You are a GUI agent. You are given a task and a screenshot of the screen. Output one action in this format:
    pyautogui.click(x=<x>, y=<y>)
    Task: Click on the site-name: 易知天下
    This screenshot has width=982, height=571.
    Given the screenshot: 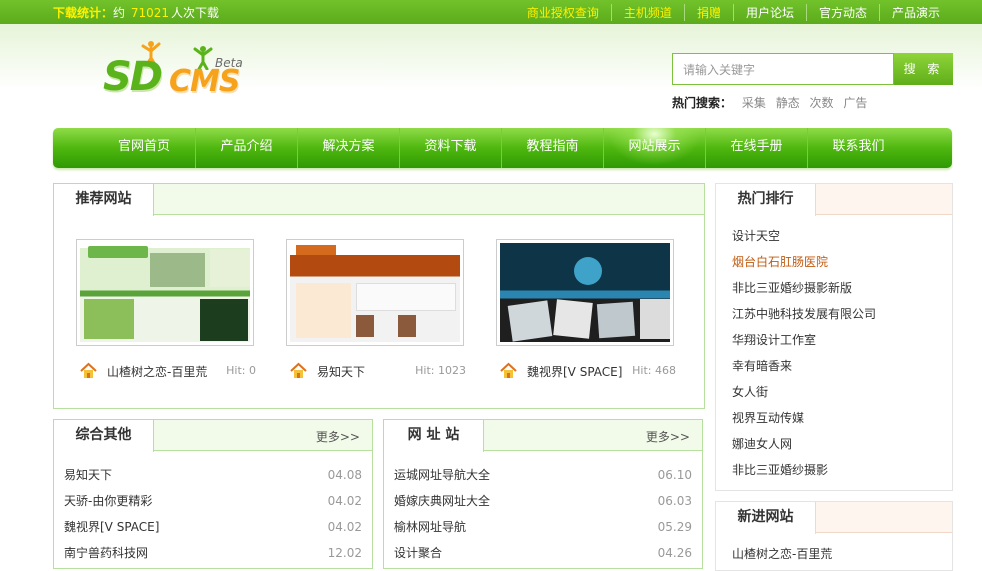 What is the action you would take?
    pyautogui.click(x=341, y=371)
    